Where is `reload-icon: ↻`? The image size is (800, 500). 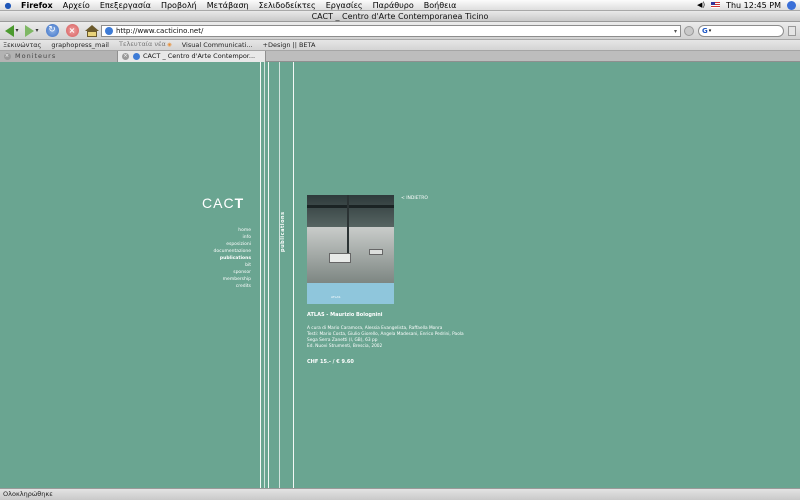
reload-icon: ↻ is located at coordinates (52, 30).